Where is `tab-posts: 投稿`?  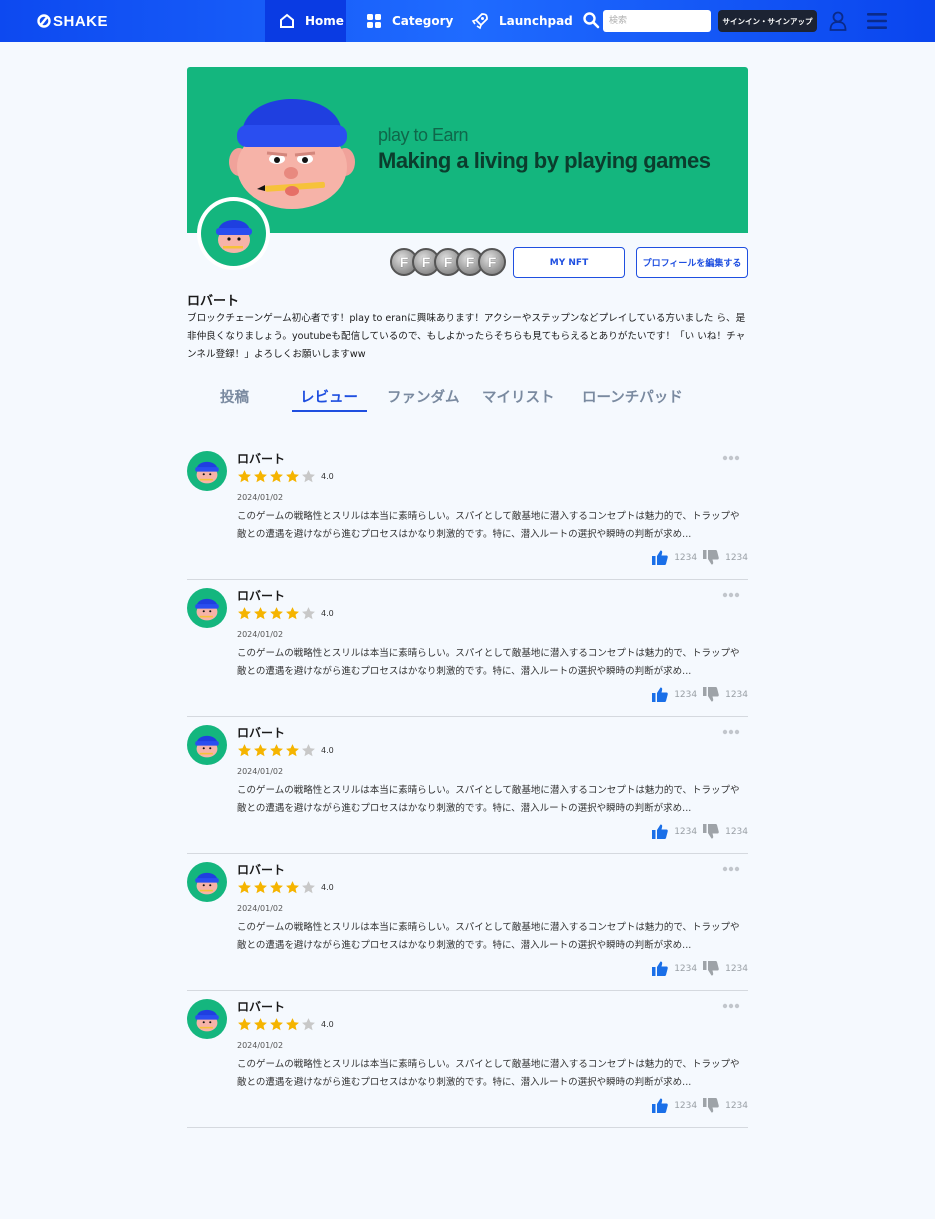 tab-posts: 投稿 is located at coordinates (234, 396).